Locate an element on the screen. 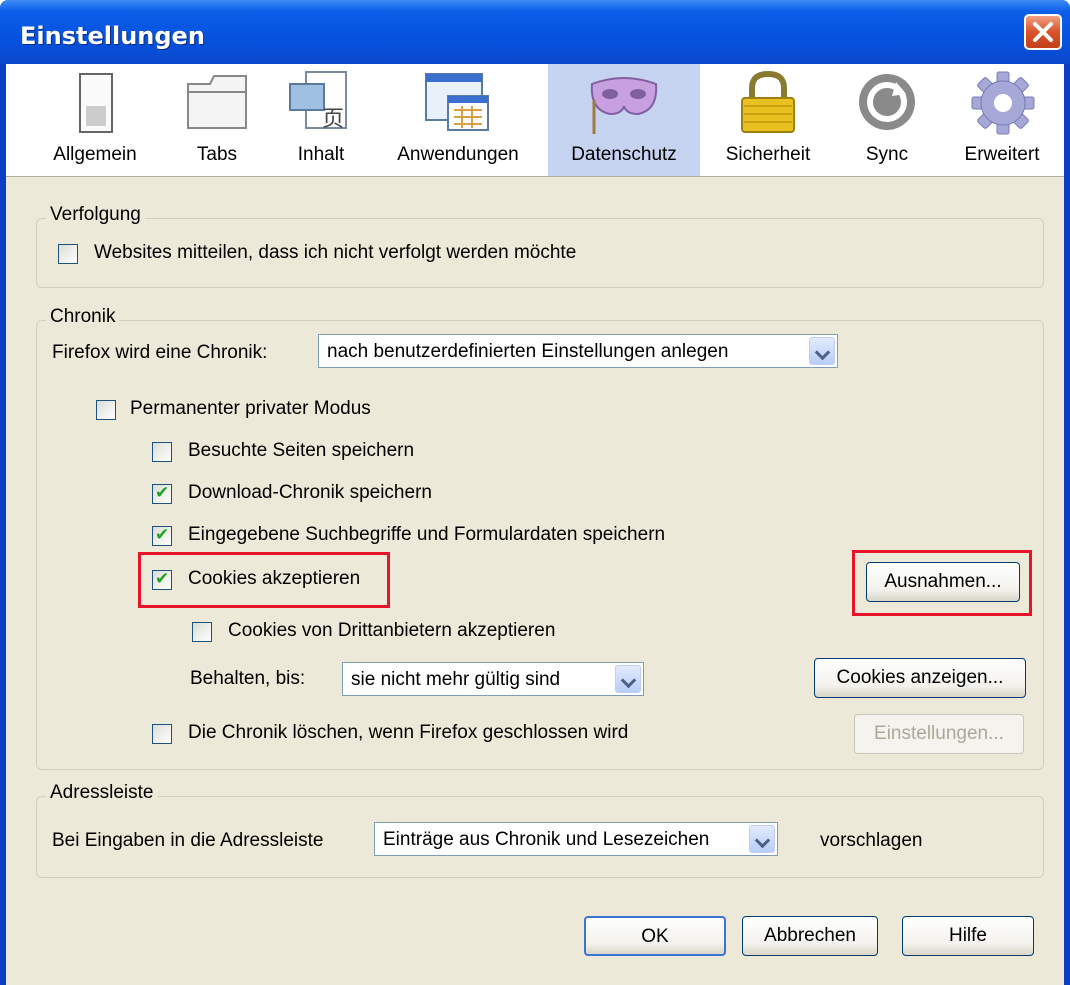  accept-cookies-checkbox: ✔ is located at coordinates (162, 579).